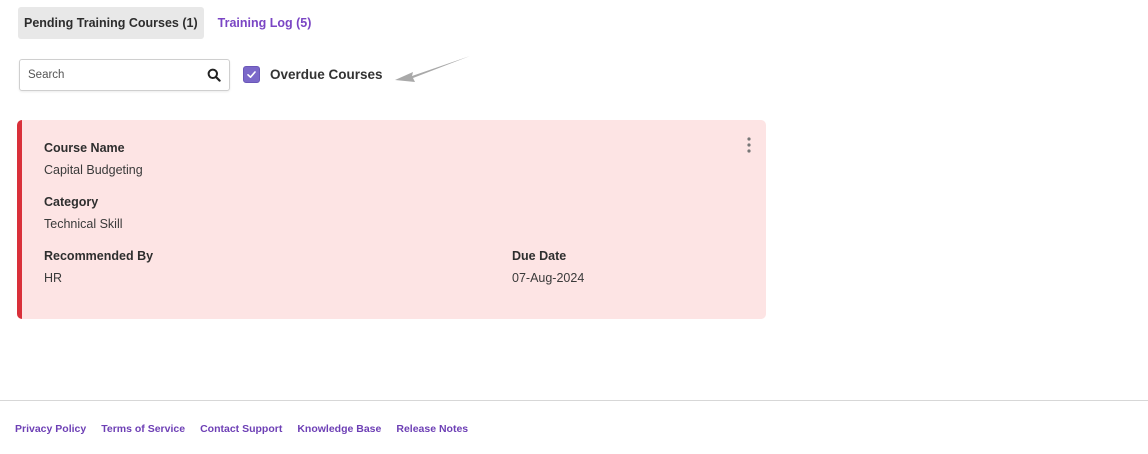  Describe the element at coordinates (99, 256) in the screenshot. I see `recommended-by-label: Recommended By` at that location.